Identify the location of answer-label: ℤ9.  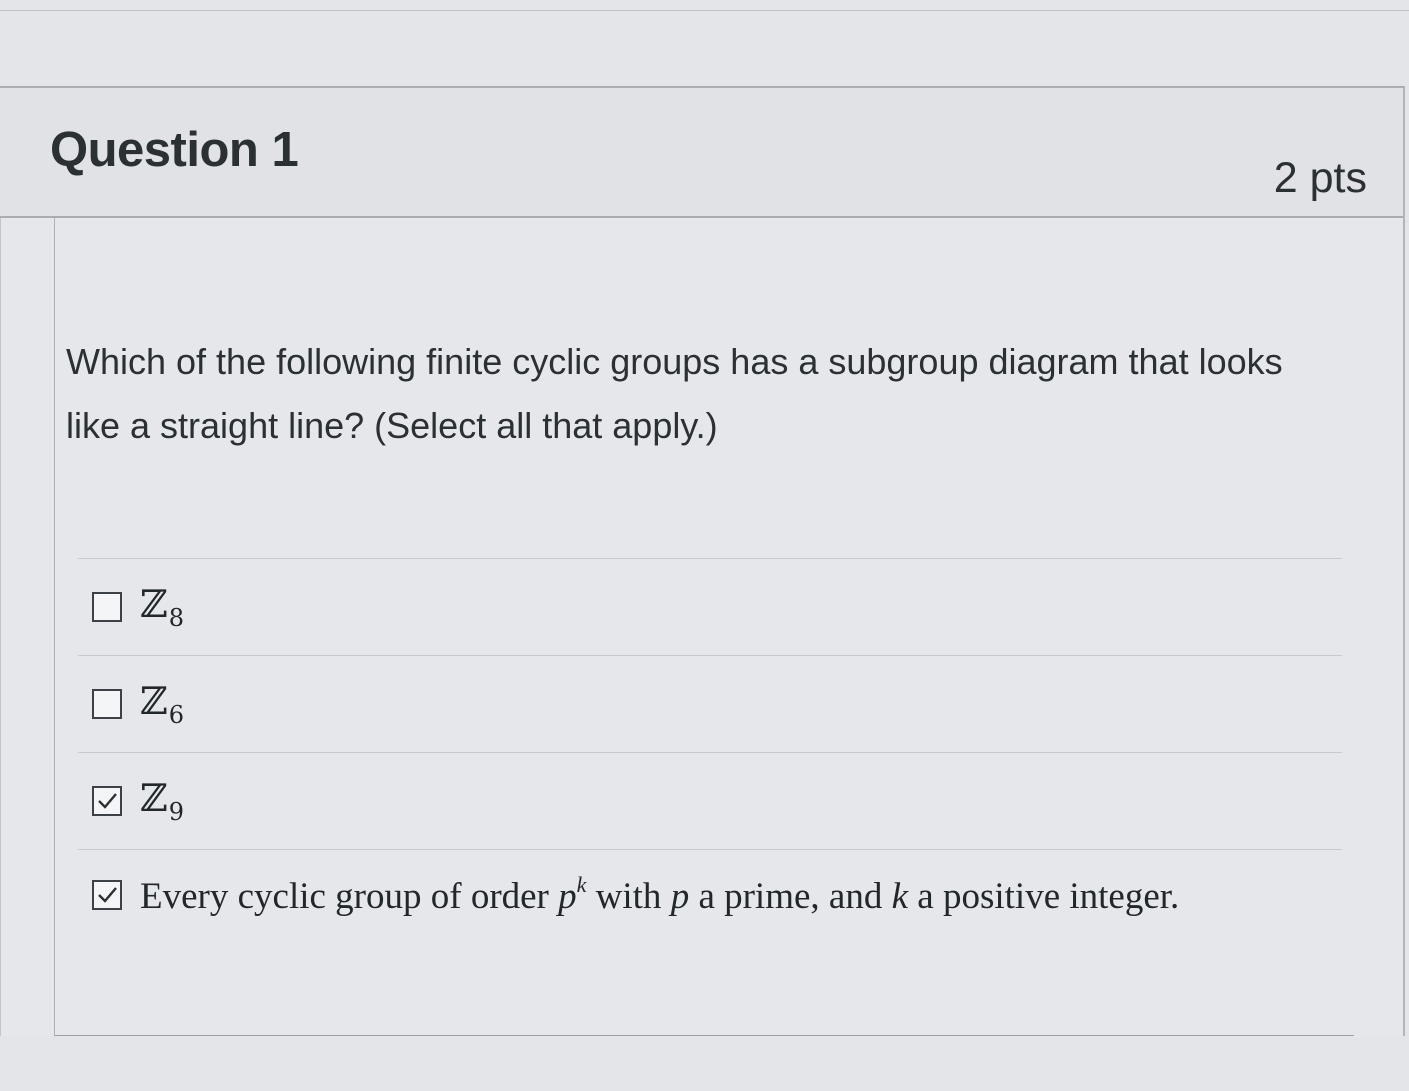
(162, 801).